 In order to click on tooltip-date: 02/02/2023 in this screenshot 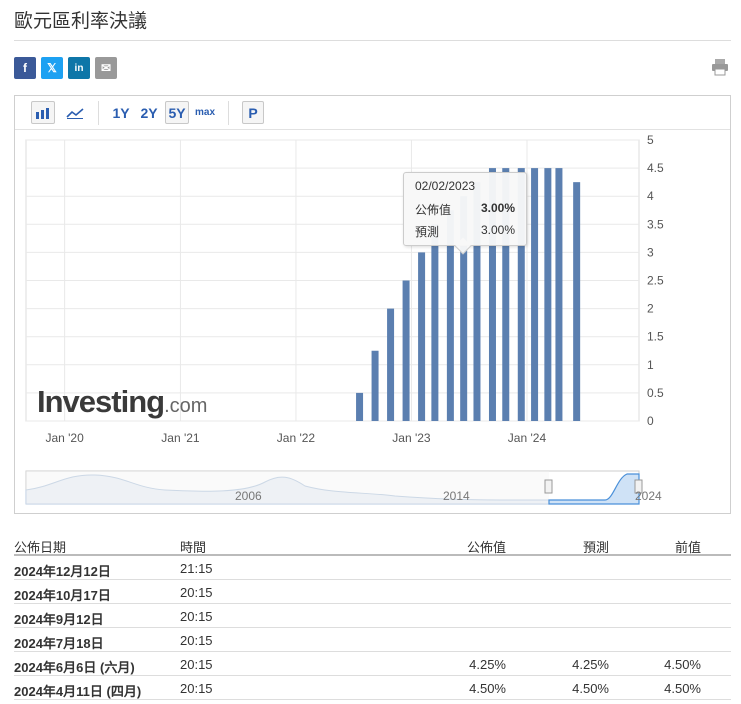, I will do `click(445, 186)`.